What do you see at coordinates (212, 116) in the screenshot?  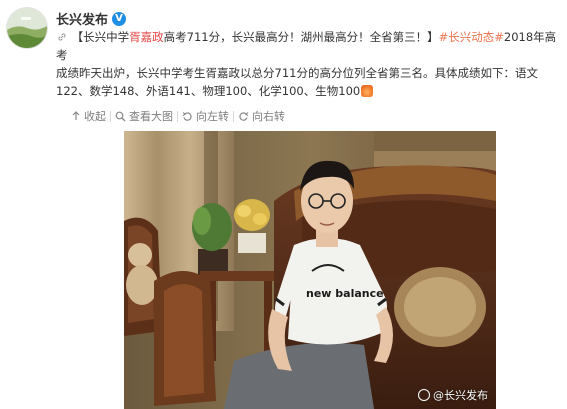 I see `rotate-left-label: 向左转` at bounding box center [212, 116].